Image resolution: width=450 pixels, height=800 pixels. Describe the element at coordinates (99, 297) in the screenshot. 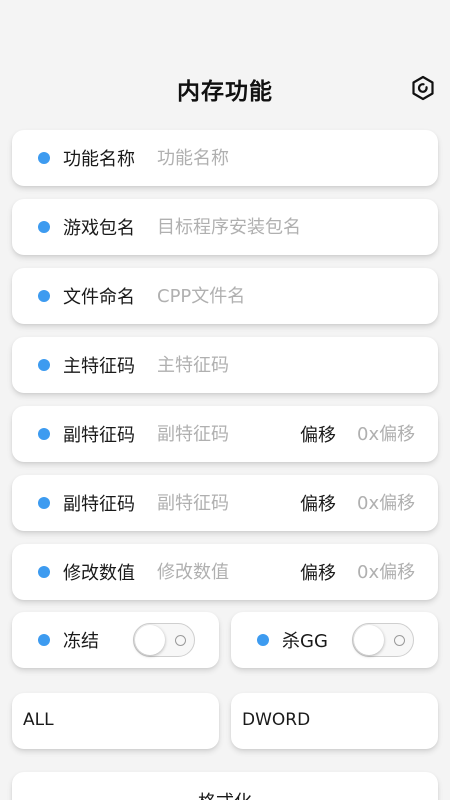

I see `file-name-label: 文件命名` at that location.